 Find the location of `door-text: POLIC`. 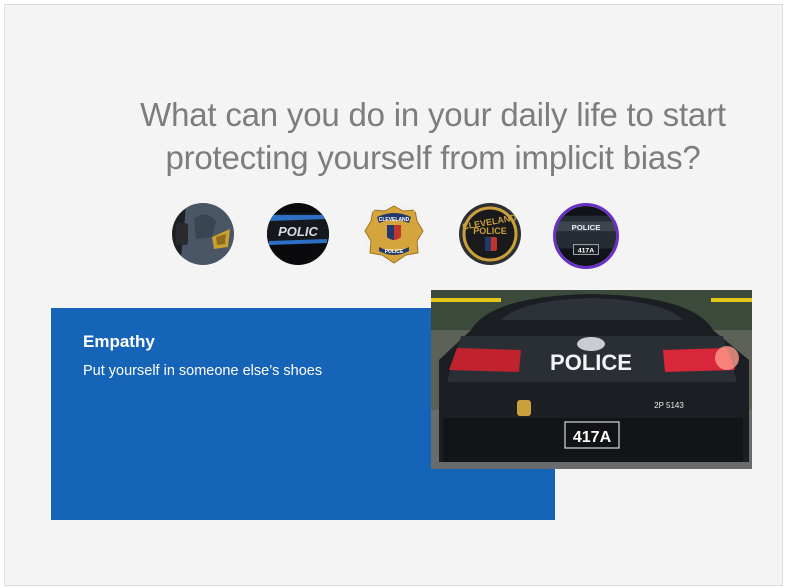

door-text: POLIC is located at coordinates (298, 231).